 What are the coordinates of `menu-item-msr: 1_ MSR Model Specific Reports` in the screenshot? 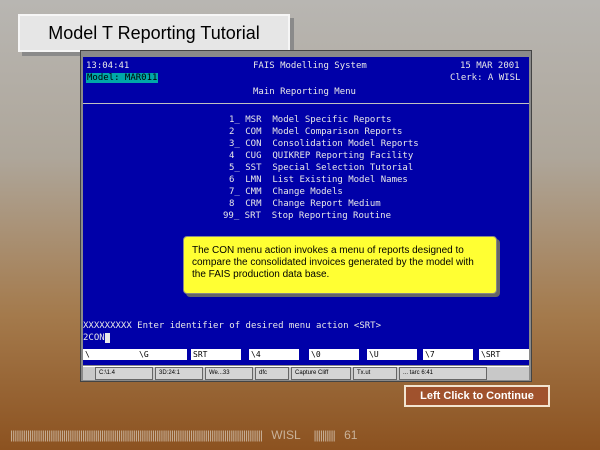 It's located at (310, 120).